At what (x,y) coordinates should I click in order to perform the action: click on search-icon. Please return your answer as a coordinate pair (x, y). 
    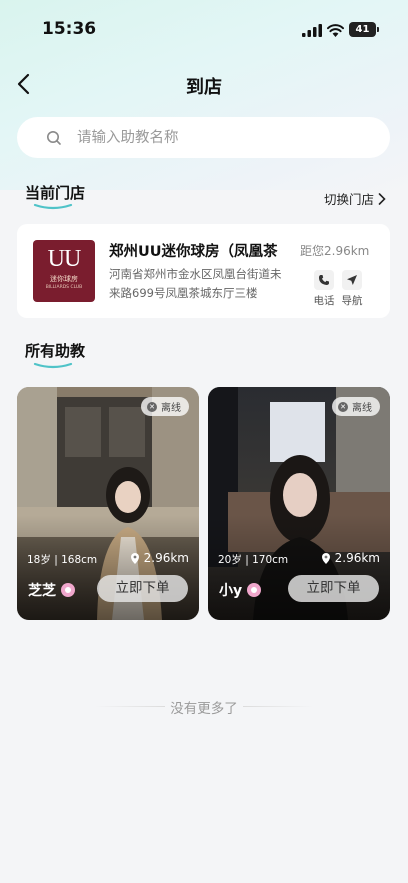
    Looking at the image, I should click on (54, 138).